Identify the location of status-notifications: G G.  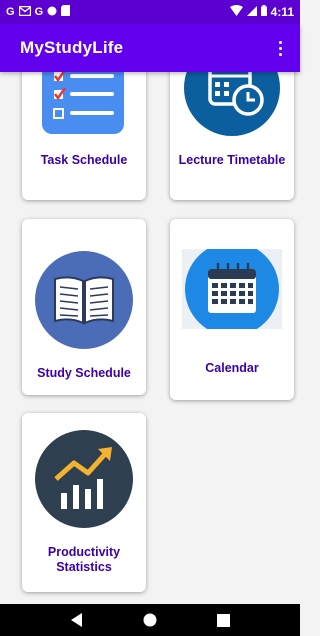
(38, 12).